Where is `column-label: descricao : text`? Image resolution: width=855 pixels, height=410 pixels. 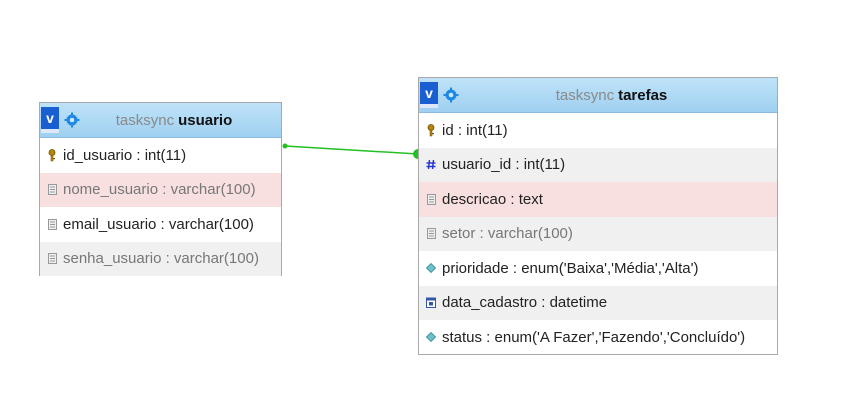
column-label: descricao : text is located at coordinates (492, 199).